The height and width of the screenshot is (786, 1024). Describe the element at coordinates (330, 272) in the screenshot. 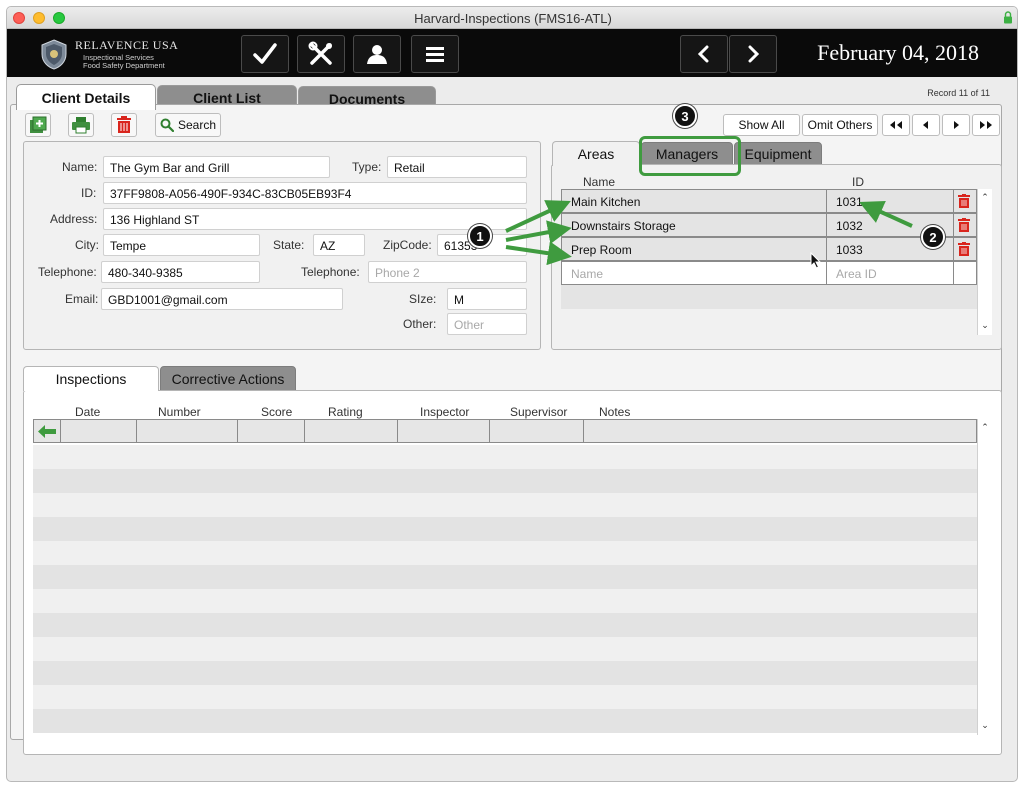

I see `telephone2-label: Telephone:` at that location.